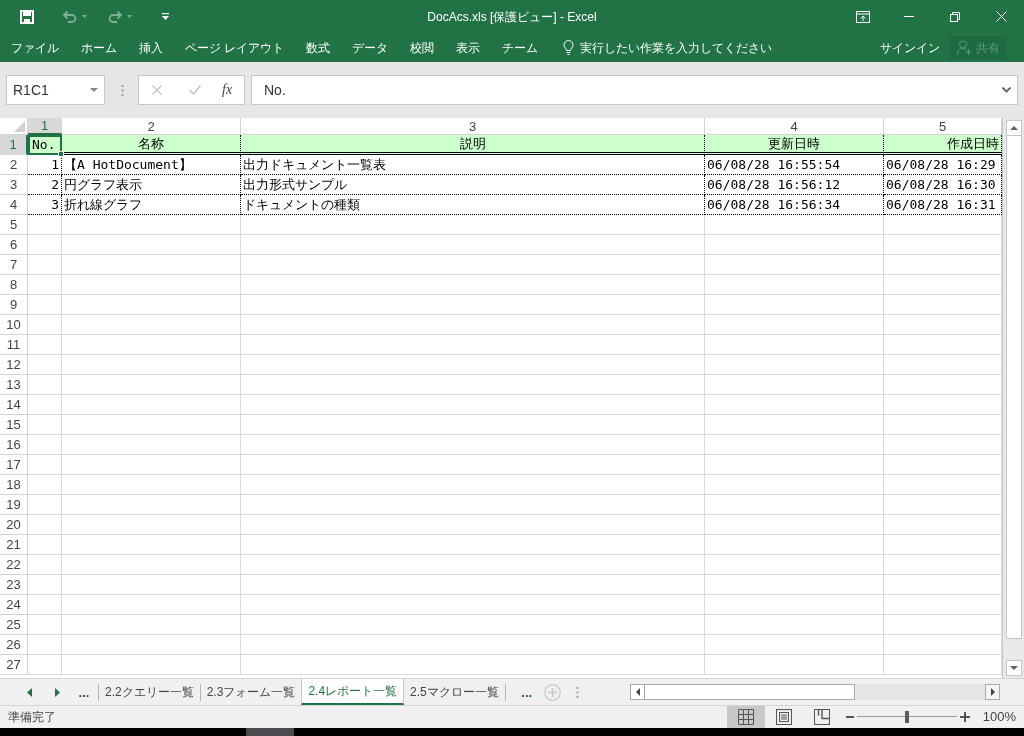  Describe the element at coordinates (794, 205) in the screenshot. I see `table-cell: 06/08/28 16:56:34` at that location.